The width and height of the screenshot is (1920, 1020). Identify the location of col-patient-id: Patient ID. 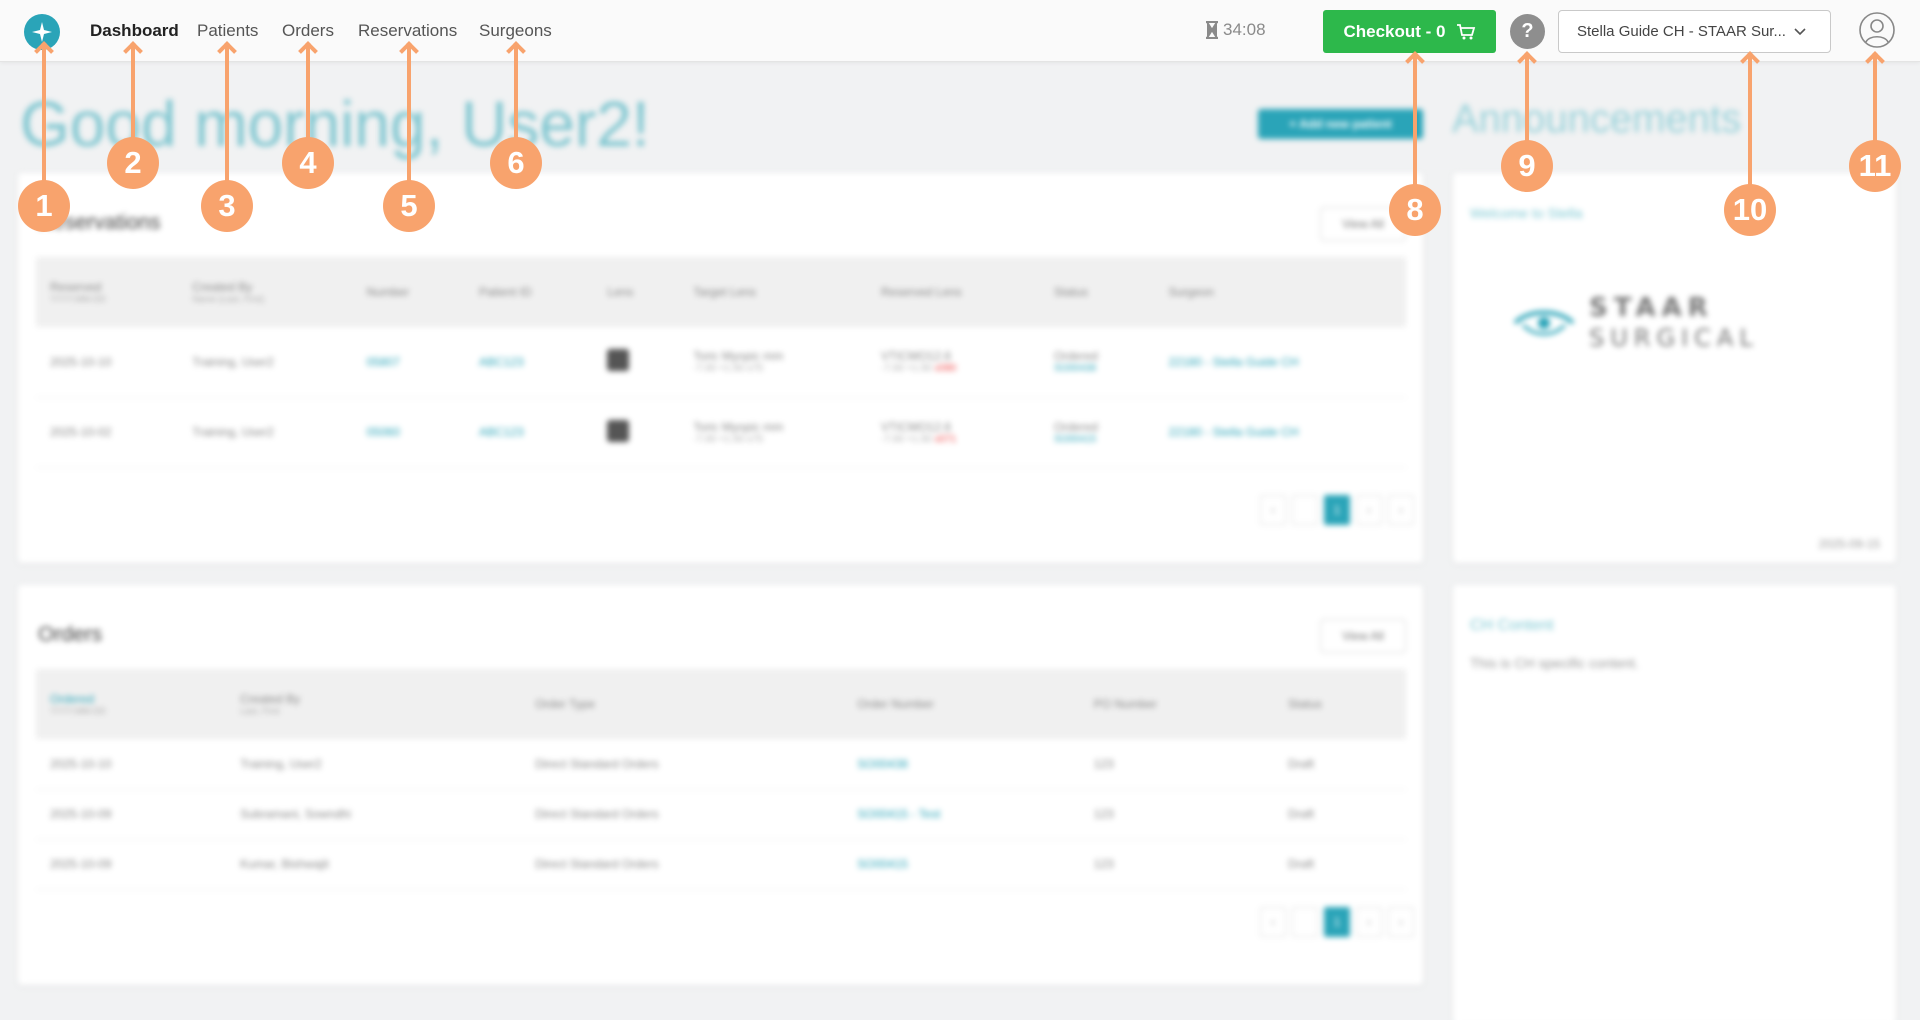
(529, 292).